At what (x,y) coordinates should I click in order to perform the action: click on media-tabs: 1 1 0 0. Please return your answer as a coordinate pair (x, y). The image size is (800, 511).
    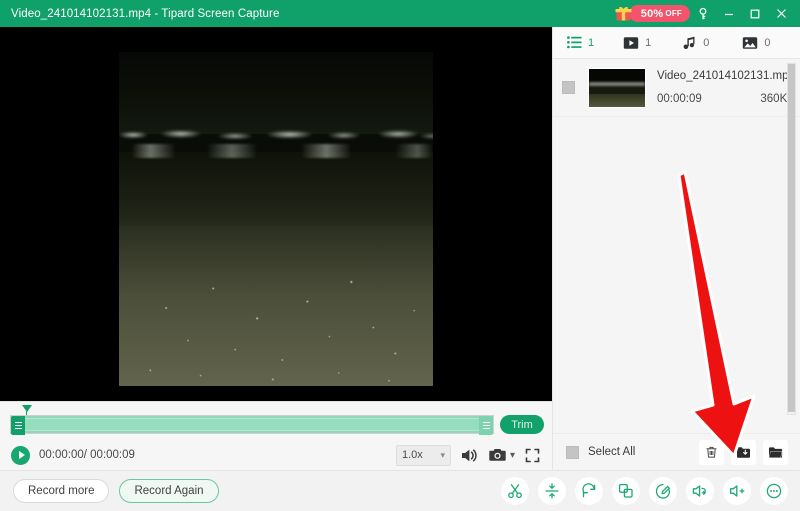
    Looking at the image, I should click on (676, 43).